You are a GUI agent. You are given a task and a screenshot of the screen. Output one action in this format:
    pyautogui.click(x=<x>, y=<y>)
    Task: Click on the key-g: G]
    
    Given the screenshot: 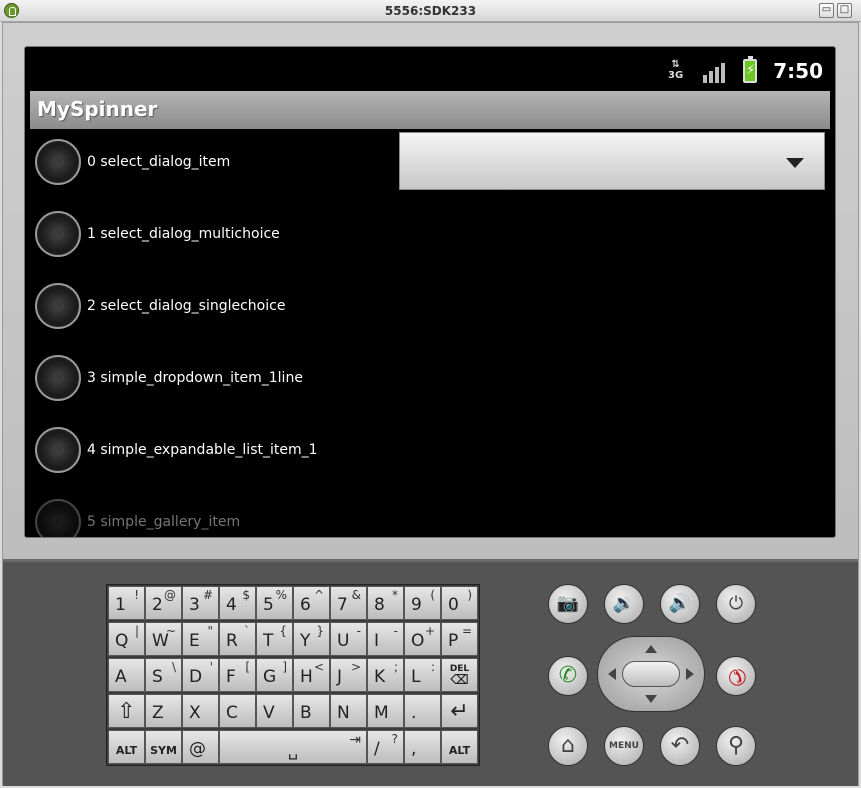 What is the action you would take?
    pyautogui.click(x=274, y=675)
    